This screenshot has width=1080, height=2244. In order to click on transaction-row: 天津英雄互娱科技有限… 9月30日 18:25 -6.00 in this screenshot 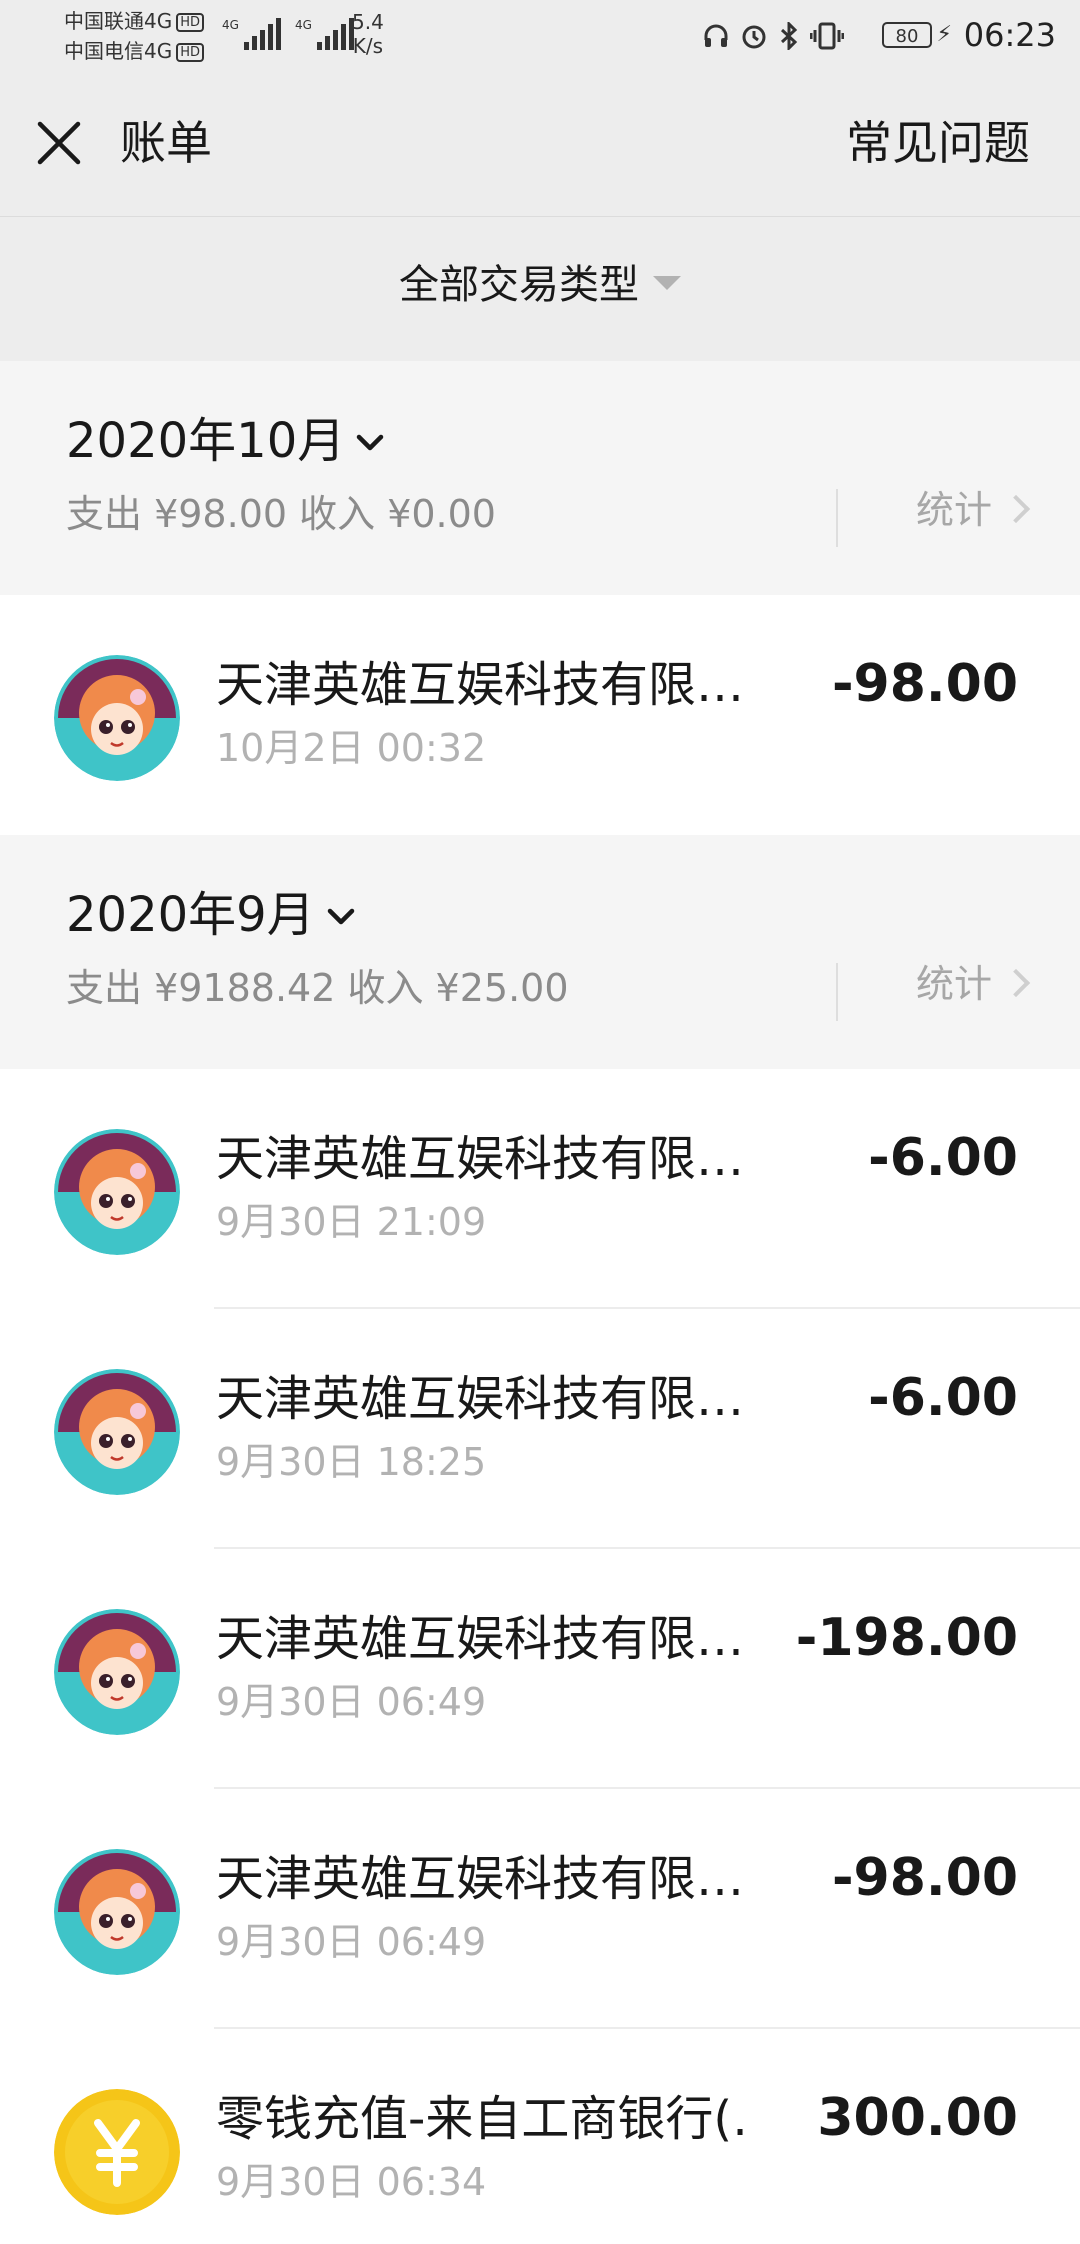, I will do `click(540, 1429)`.